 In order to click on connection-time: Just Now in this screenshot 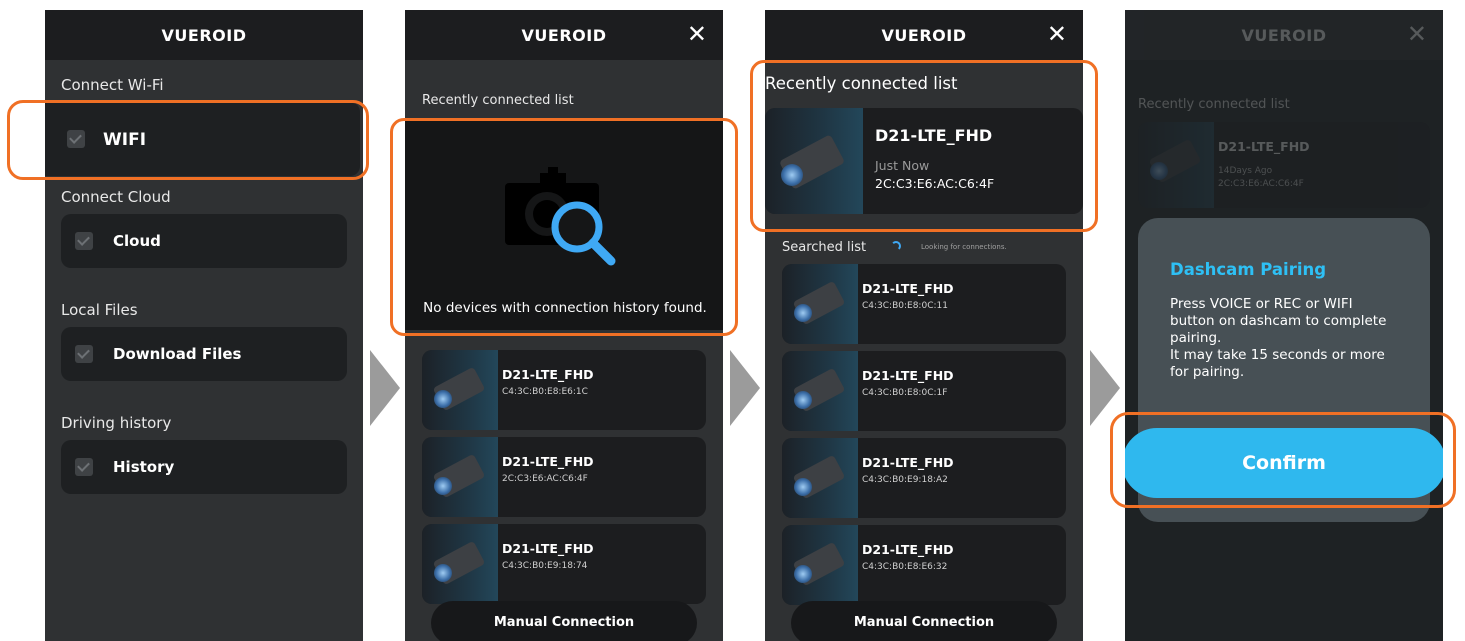, I will do `click(902, 165)`.